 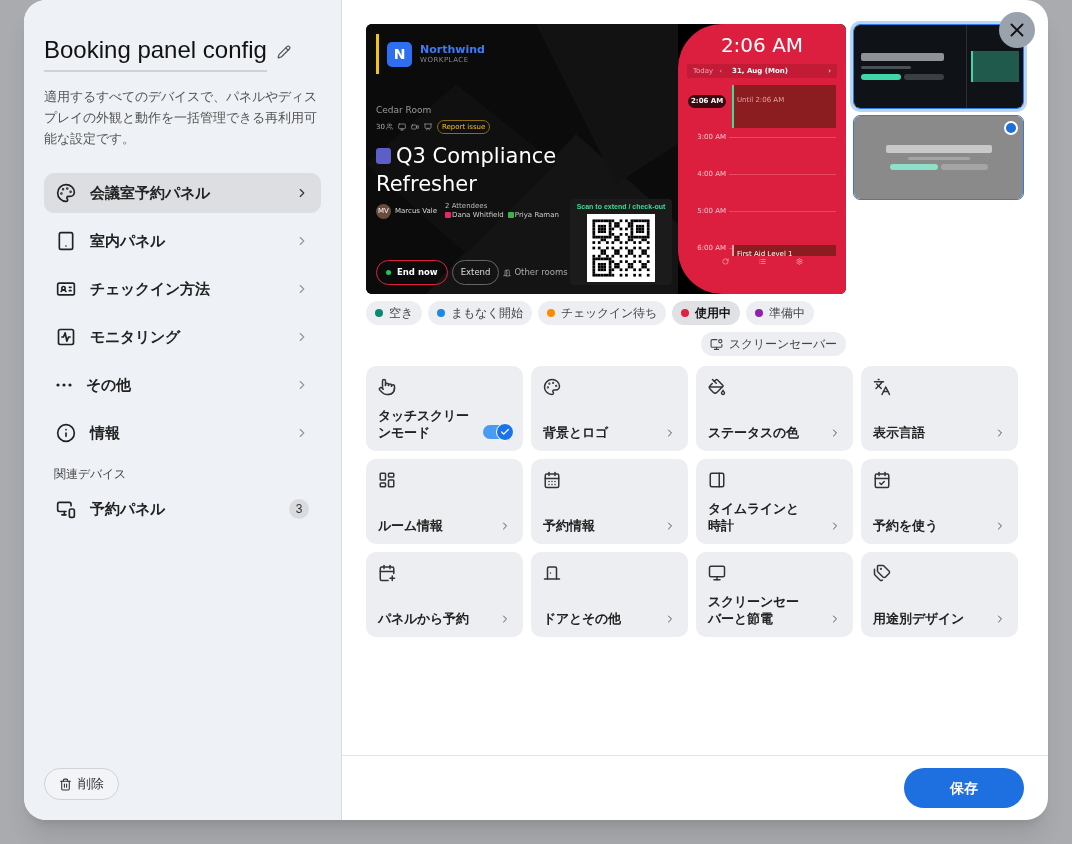 I want to click on tablet-icon, so click(x=66, y=241).